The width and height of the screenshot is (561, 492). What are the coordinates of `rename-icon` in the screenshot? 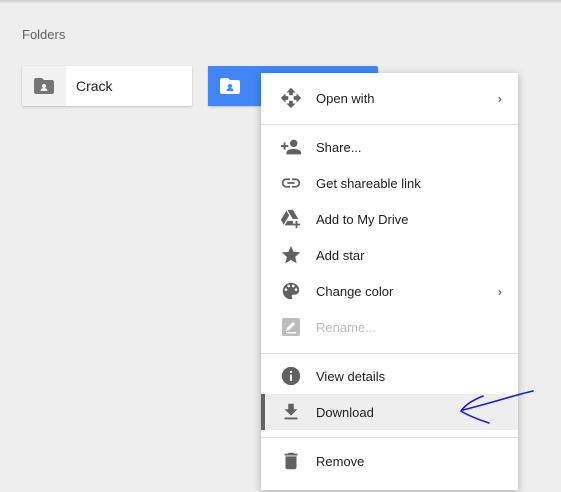 It's located at (291, 327).